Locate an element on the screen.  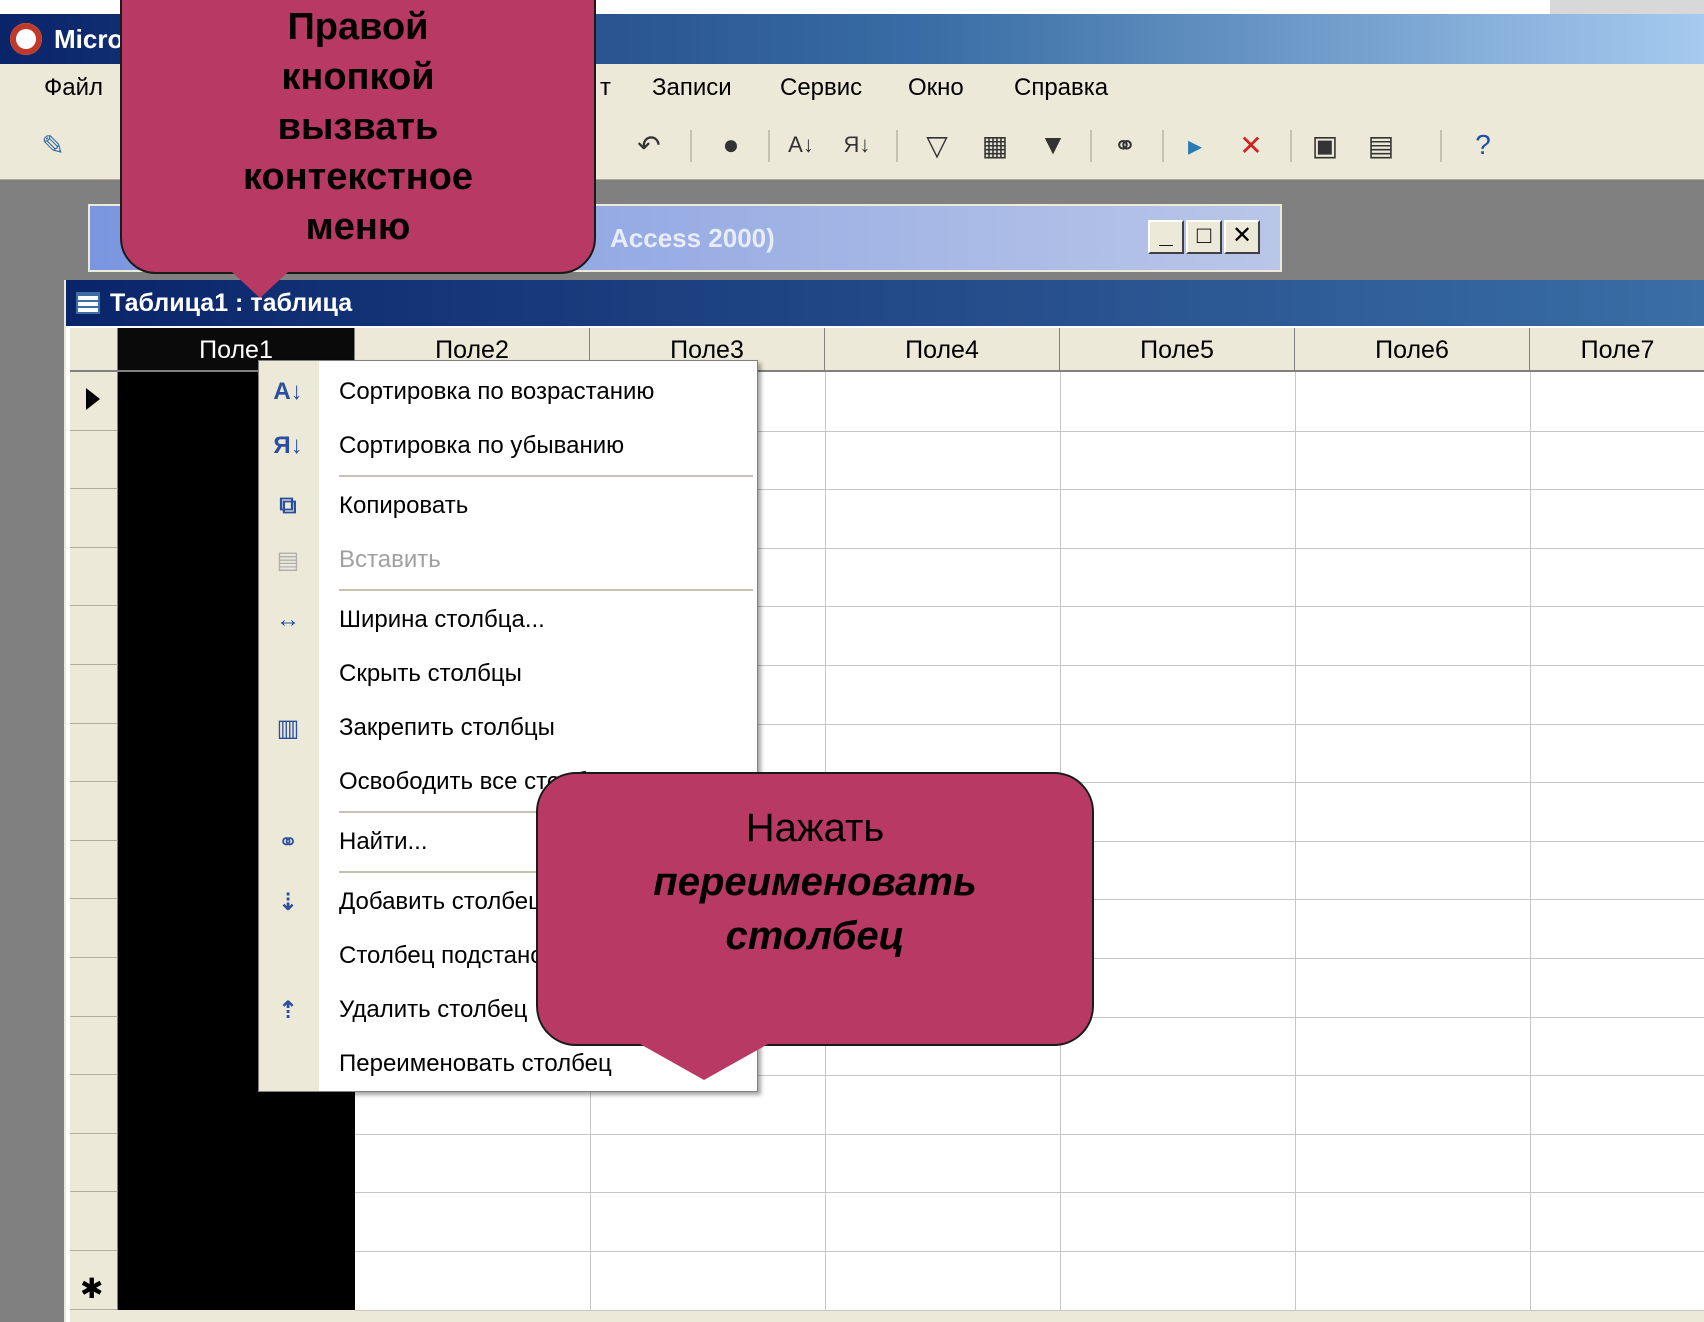
new-record-marker: ✱ is located at coordinates (92, 1288).